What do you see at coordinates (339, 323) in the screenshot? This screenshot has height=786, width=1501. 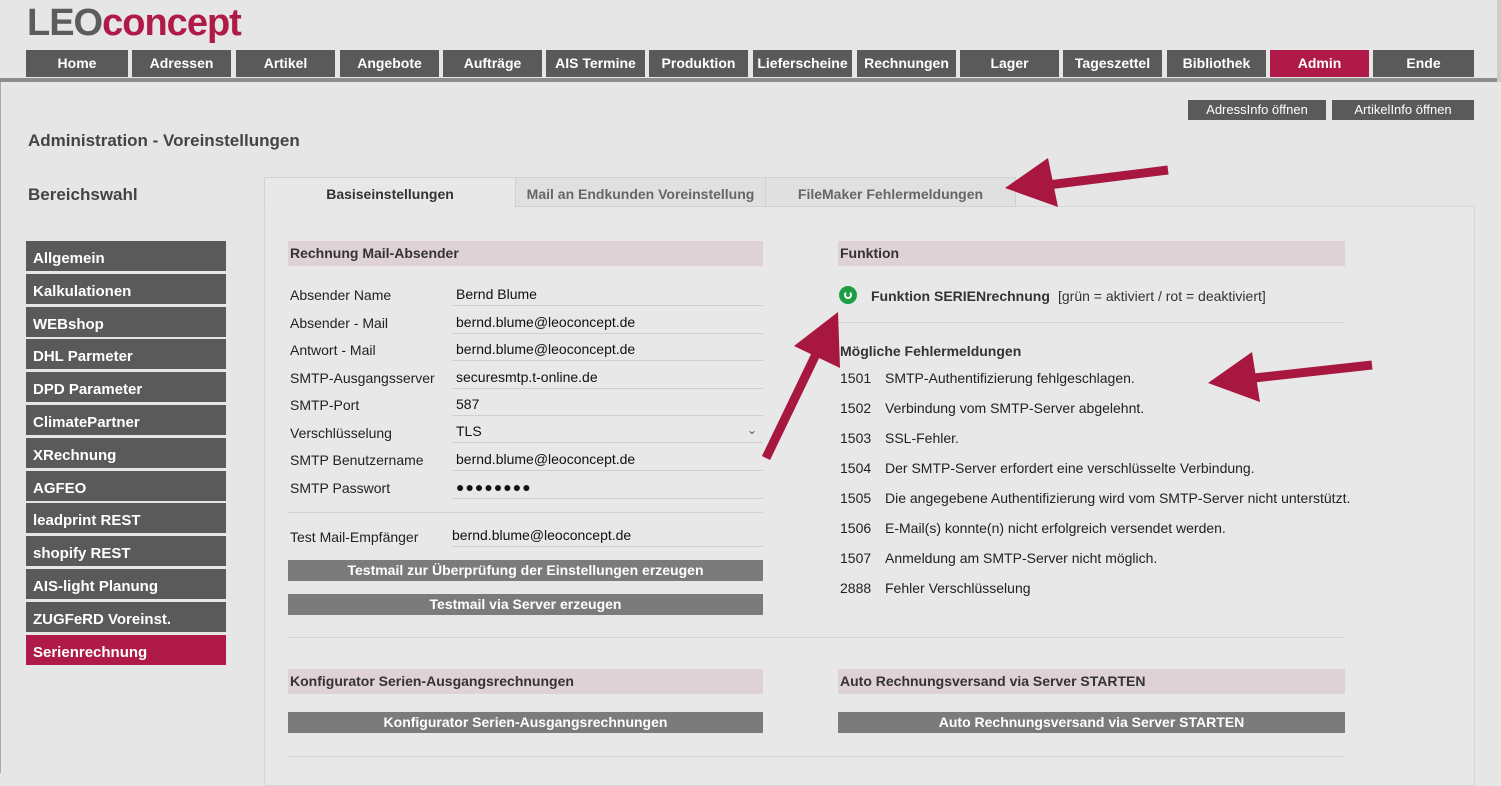 I see `field-label: Absender - Mail` at bounding box center [339, 323].